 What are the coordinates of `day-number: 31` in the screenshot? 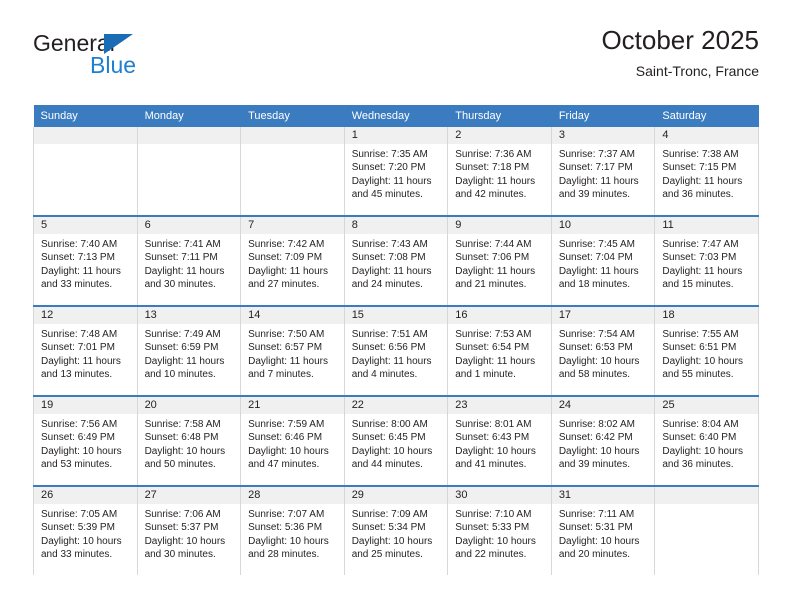 It's located at (603, 495).